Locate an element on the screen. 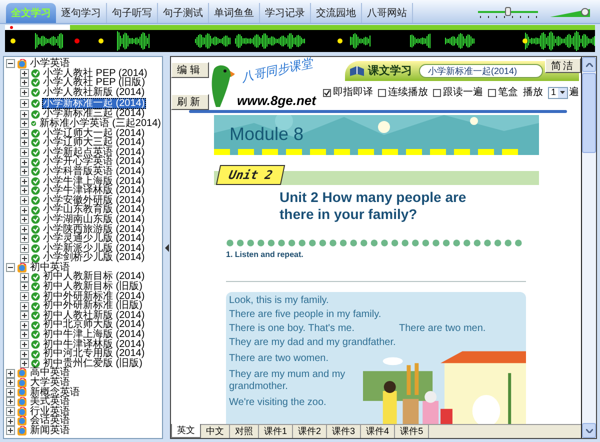 The height and width of the screenshot is (442, 600). toolbar-tab: 句子听写 is located at coordinates (132, 13).